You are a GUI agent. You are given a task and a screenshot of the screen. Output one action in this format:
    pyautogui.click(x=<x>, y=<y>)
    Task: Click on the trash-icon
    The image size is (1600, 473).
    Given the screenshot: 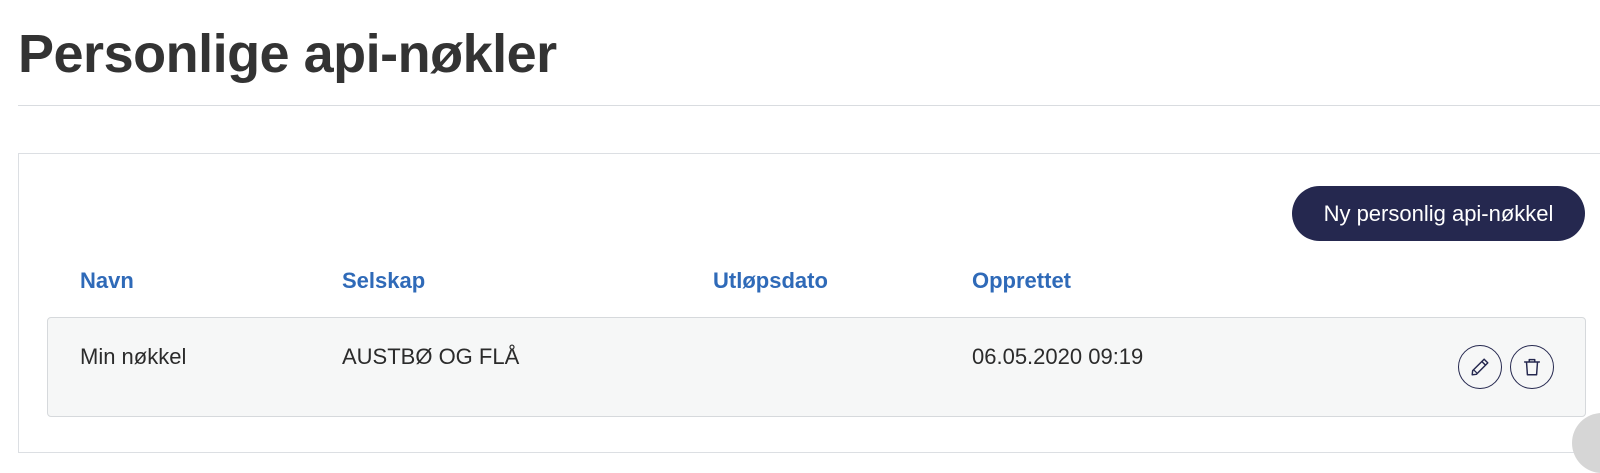 What is the action you would take?
    pyautogui.click(x=1532, y=367)
    